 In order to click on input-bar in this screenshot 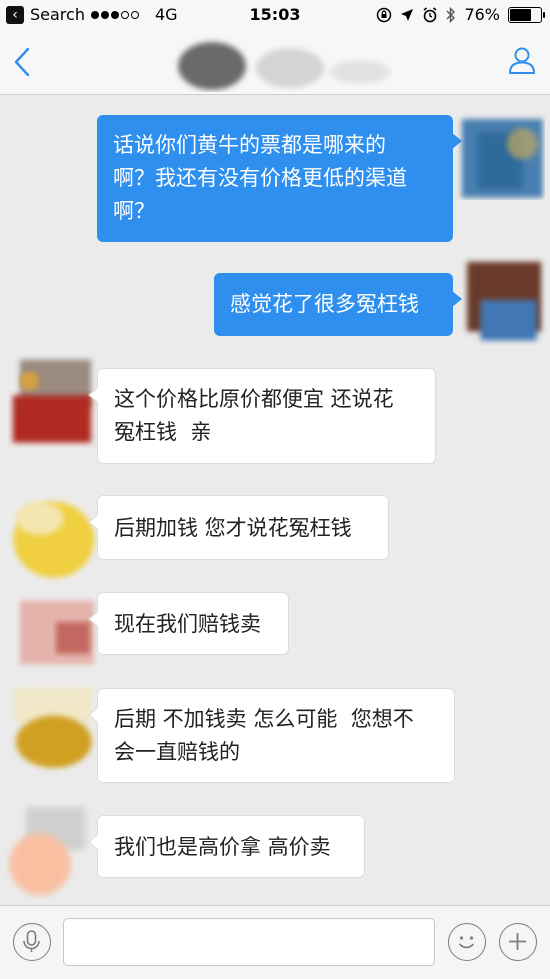, I will do `click(275, 942)`.